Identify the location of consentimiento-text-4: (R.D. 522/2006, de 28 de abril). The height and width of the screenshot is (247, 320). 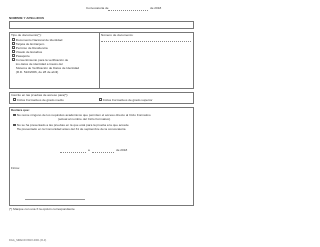
(37, 71).